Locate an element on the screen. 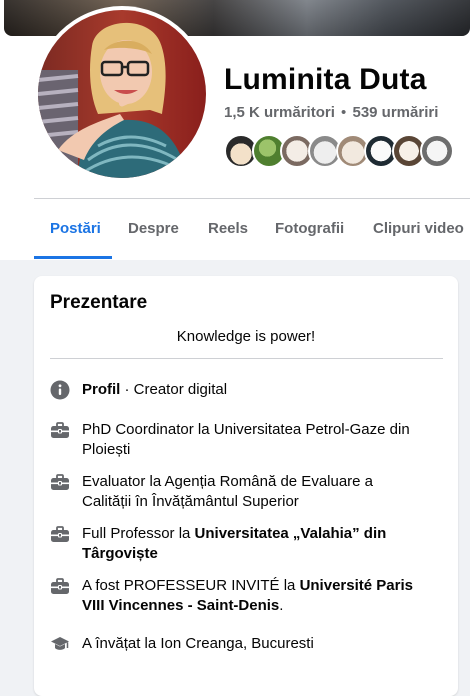  tab-reels: Reels is located at coordinates (228, 228).